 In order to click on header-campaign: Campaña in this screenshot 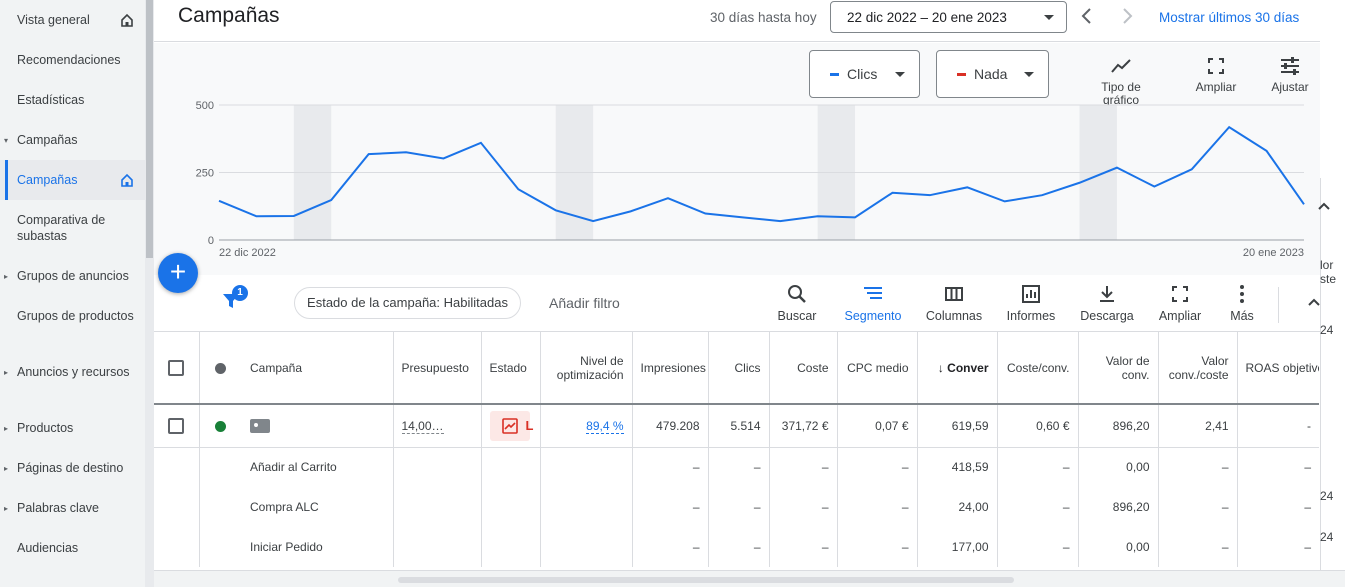, I will do `click(318, 368)`.